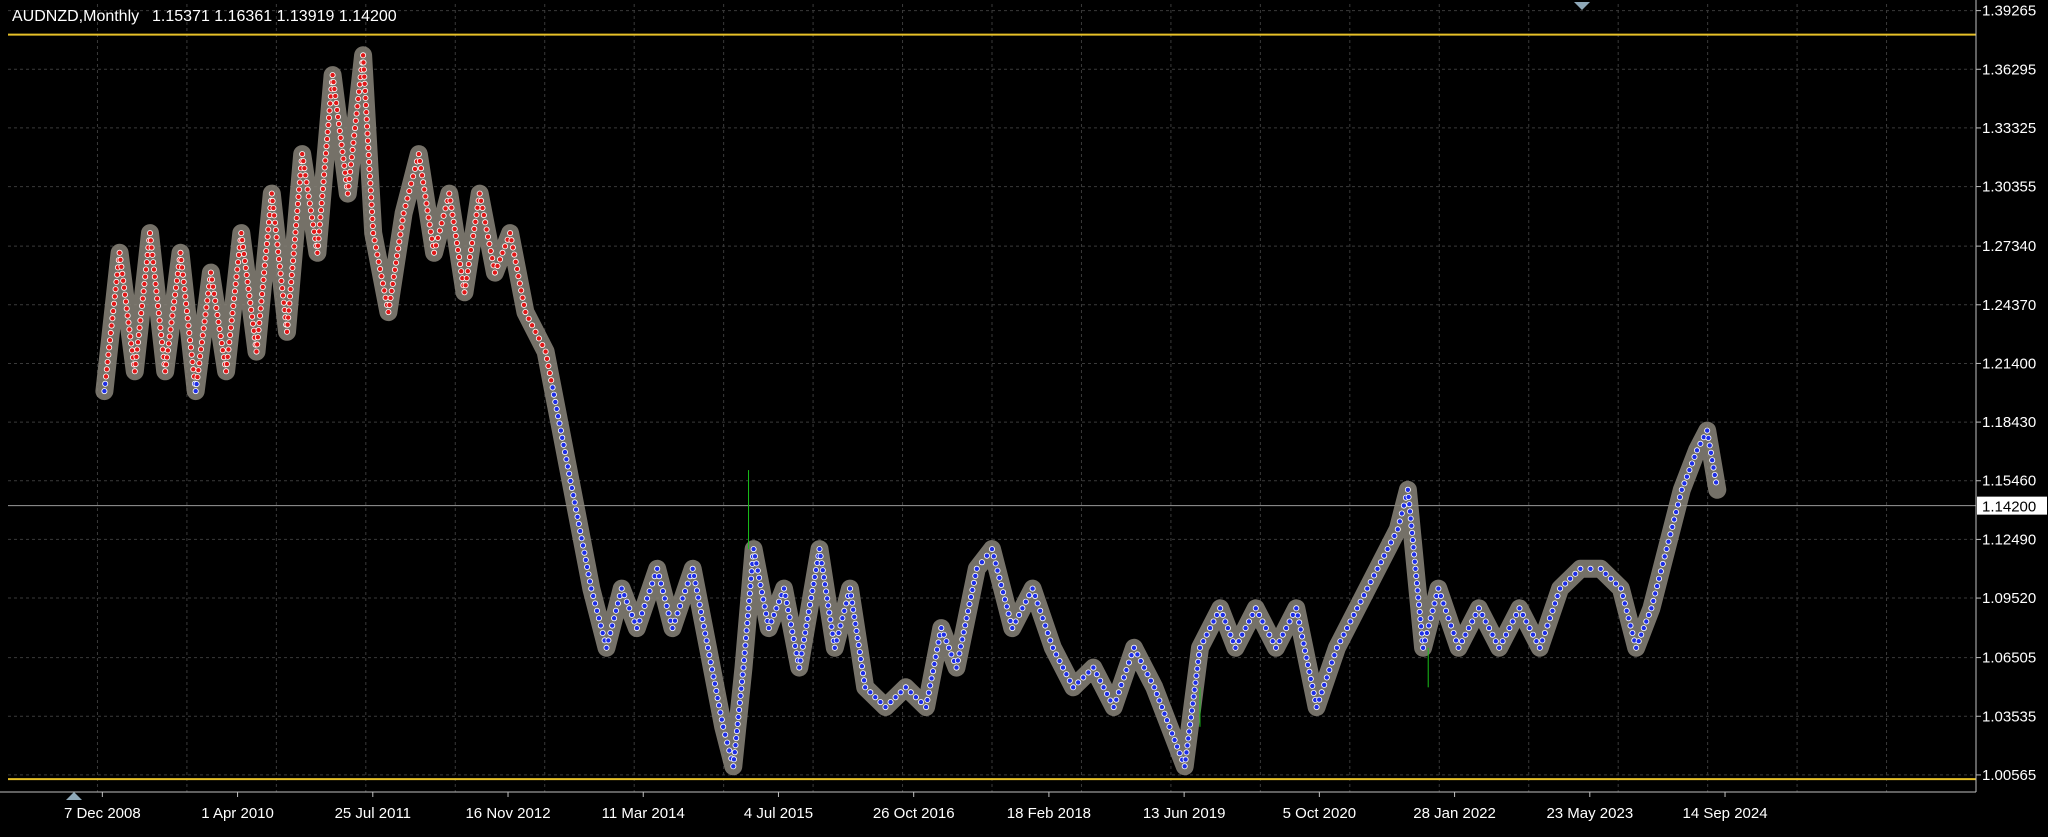  What do you see at coordinates (2009, 11) in the screenshot?
I see `y-tick-label: 1.39265` at bounding box center [2009, 11].